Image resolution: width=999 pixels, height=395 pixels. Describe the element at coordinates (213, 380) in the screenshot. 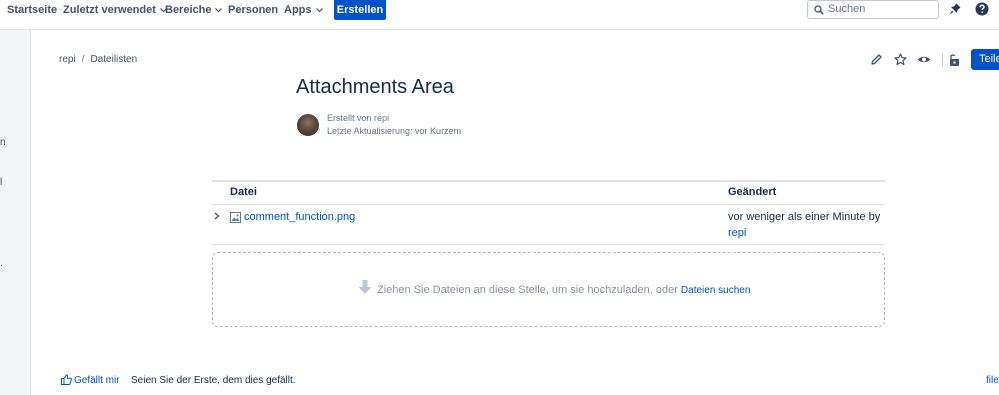

I see `like-summary: Seien Sie der Erste, dem dies gefällt.` at that location.